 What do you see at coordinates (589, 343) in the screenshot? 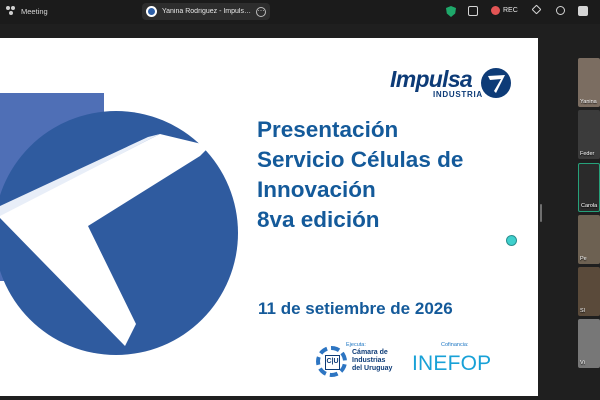
I see `participant-tile: Vi` at bounding box center [589, 343].